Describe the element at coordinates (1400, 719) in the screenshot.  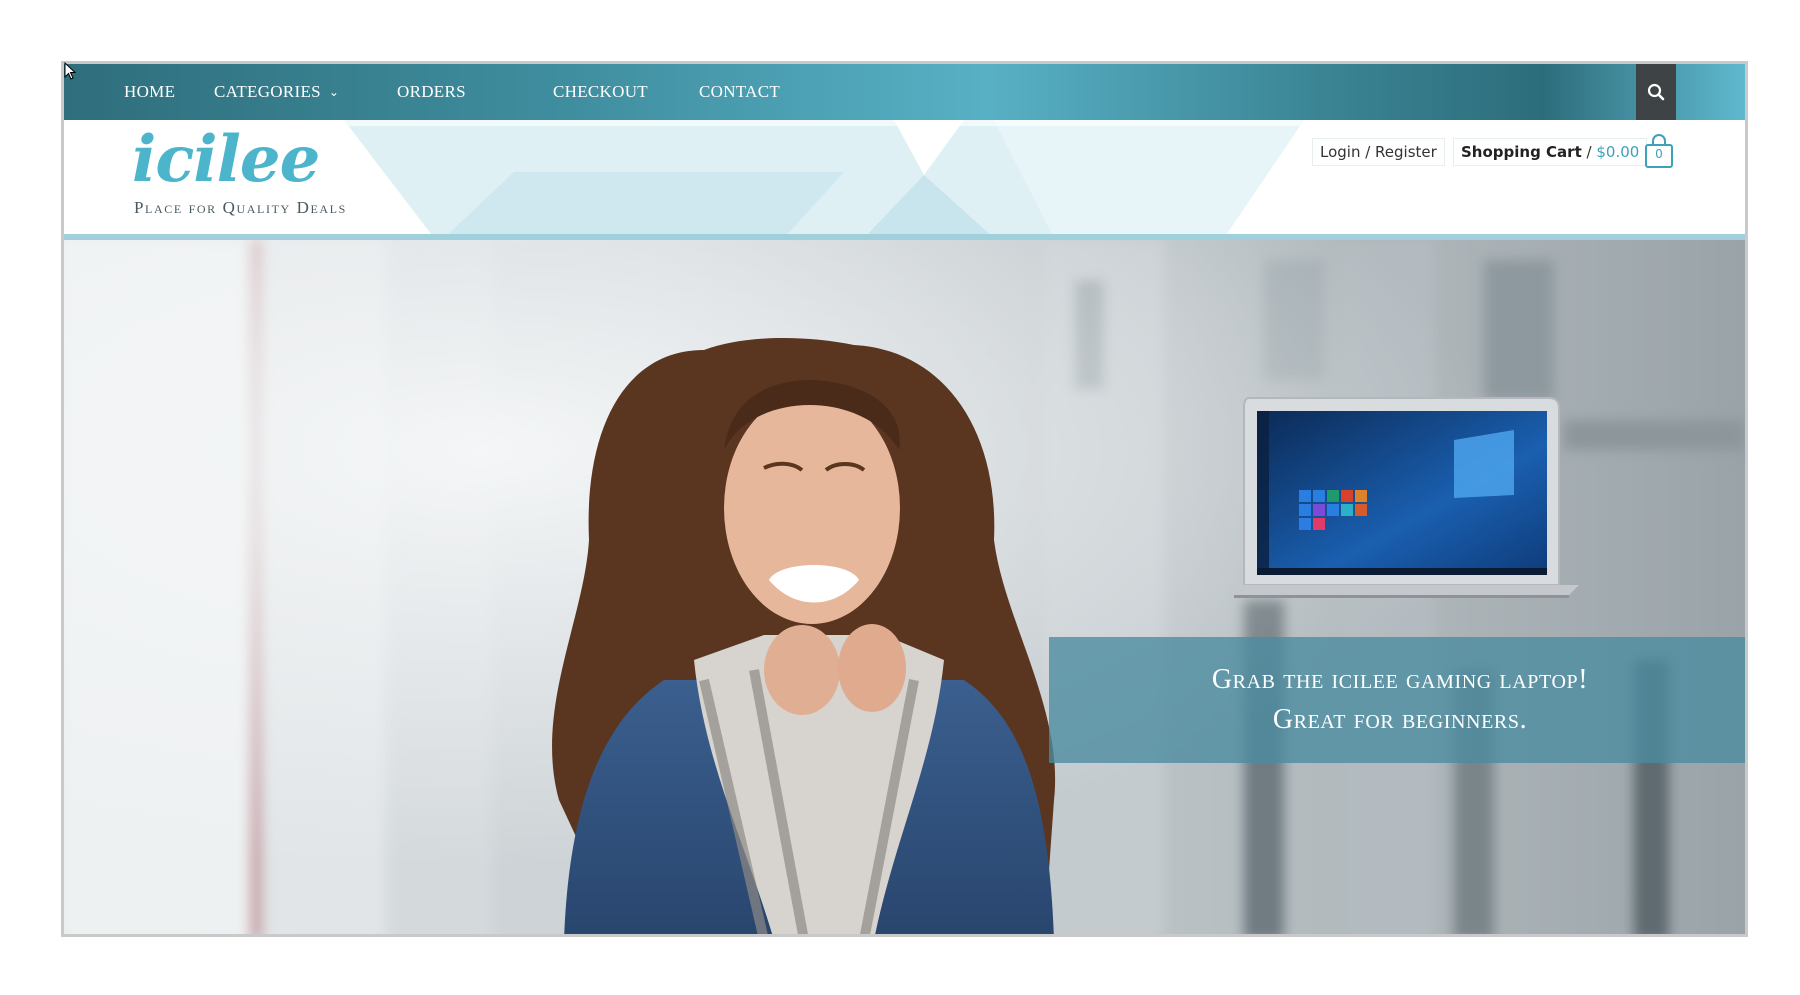
I see `hero-caption-line-2: Great for beginners.` at that location.